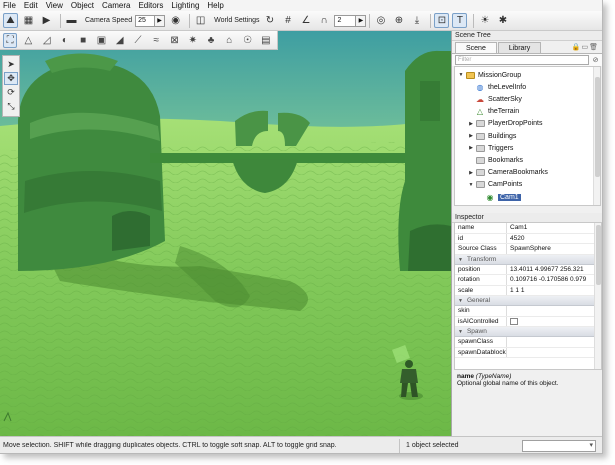  Describe the element at coordinates (554, 280) in the screenshot. I see `field-value: 0.109716 -0.170586 0.979` at that location.